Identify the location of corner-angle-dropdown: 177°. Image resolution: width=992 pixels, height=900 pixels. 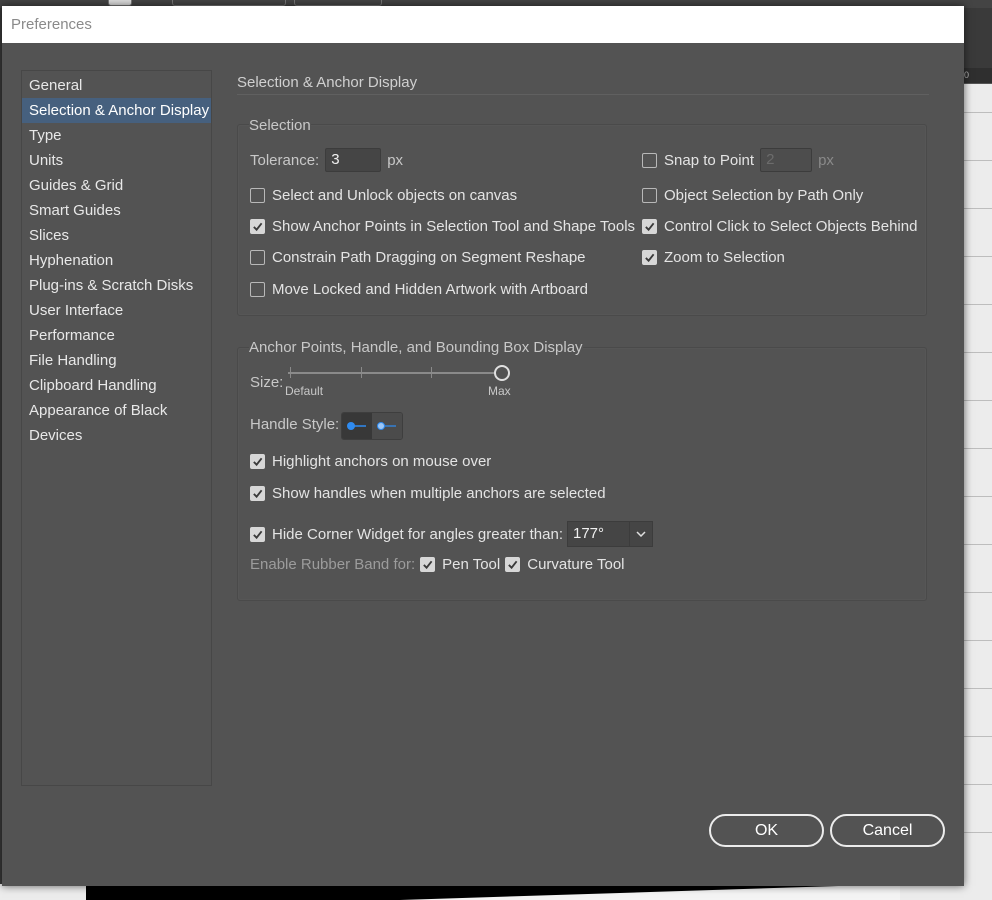
(609, 534).